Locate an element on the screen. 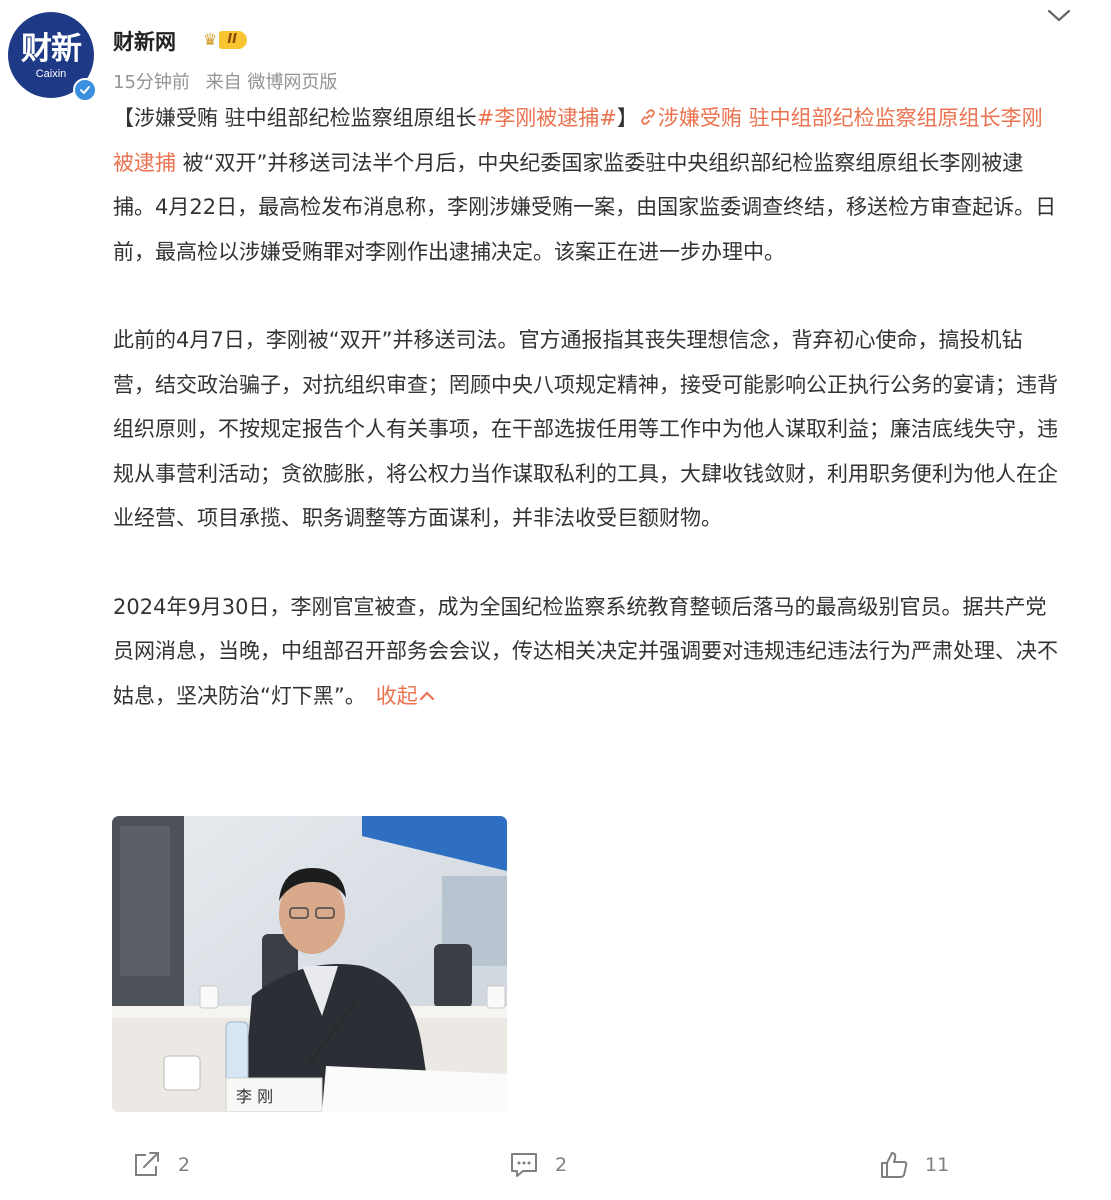 This screenshot has width=1111, height=1200. headline-close: 】 is located at coordinates (627, 118).